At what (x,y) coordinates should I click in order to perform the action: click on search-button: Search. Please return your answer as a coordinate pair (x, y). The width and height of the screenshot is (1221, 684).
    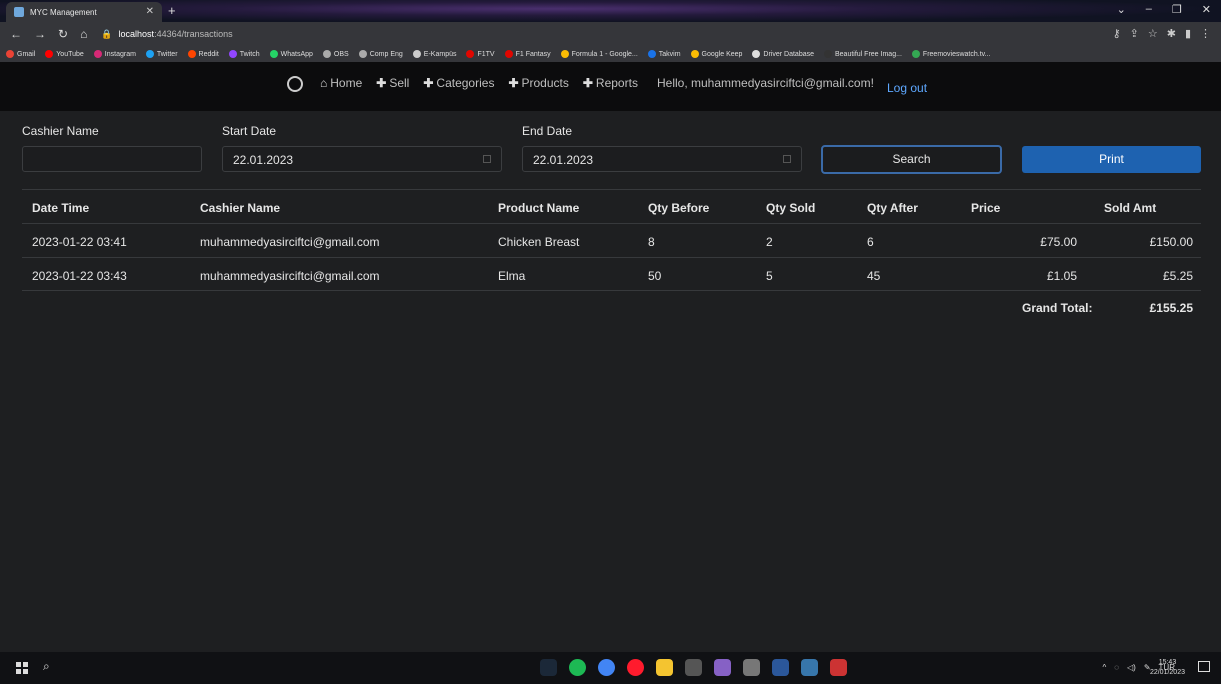
    Looking at the image, I should click on (911, 159).